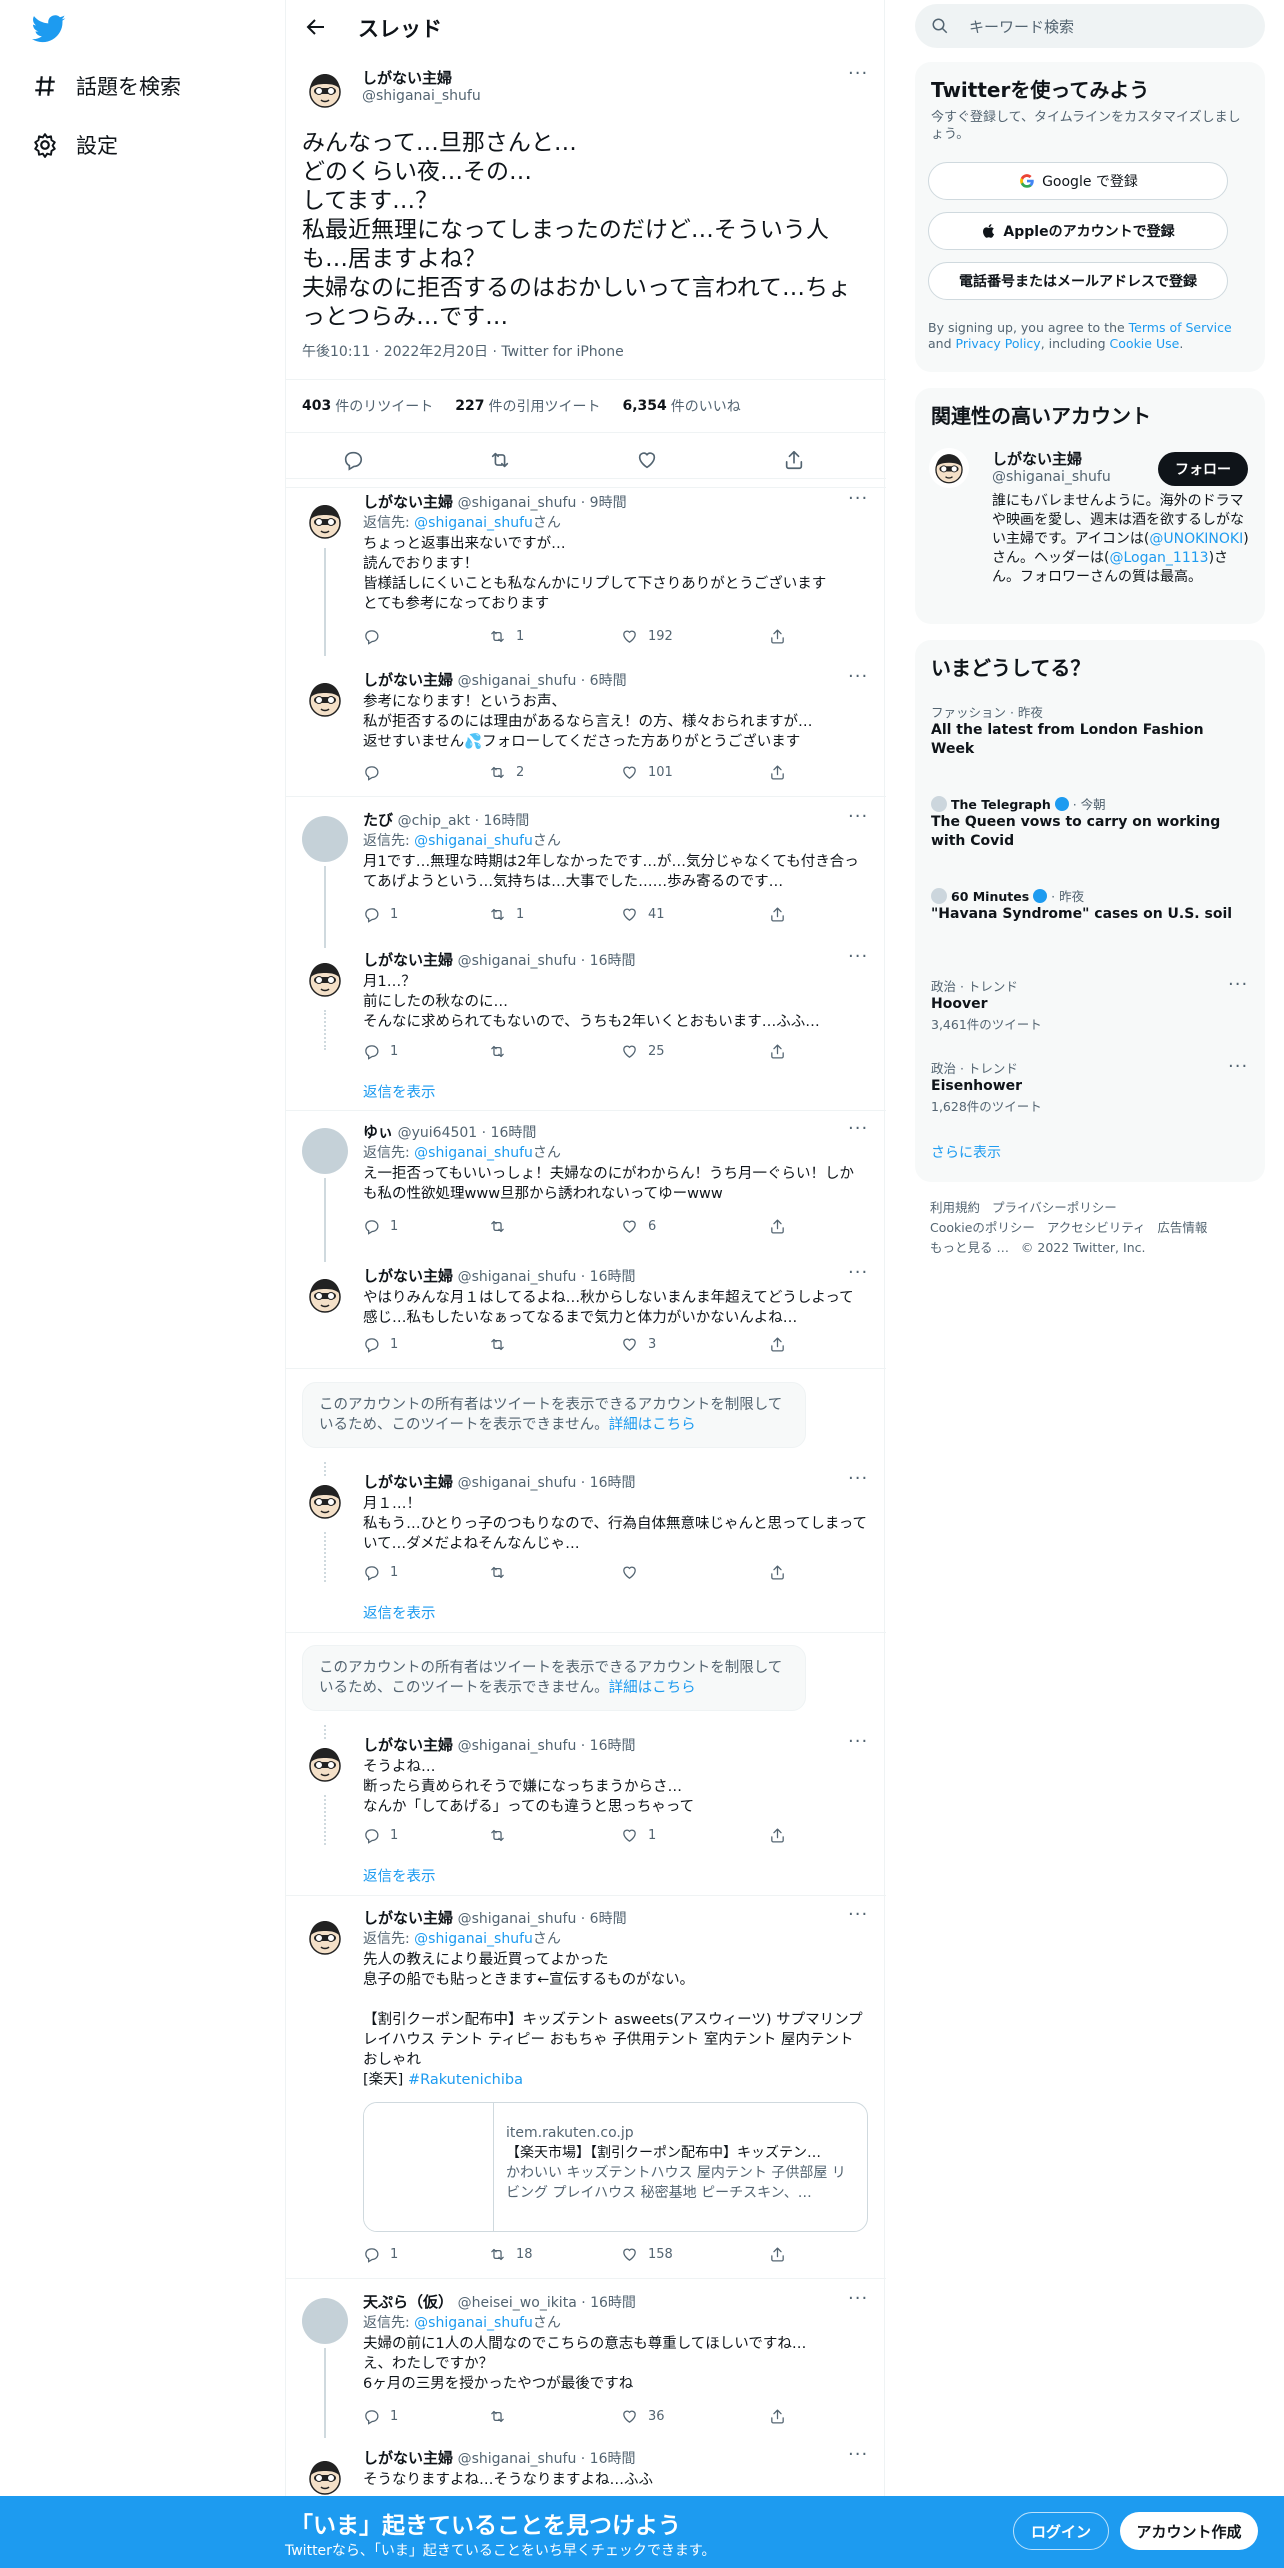 Image resolution: width=1284 pixels, height=2568 pixels. What do you see at coordinates (467, 1133) in the screenshot?
I see `author-handle: @yui64501 · 16時間` at bounding box center [467, 1133].